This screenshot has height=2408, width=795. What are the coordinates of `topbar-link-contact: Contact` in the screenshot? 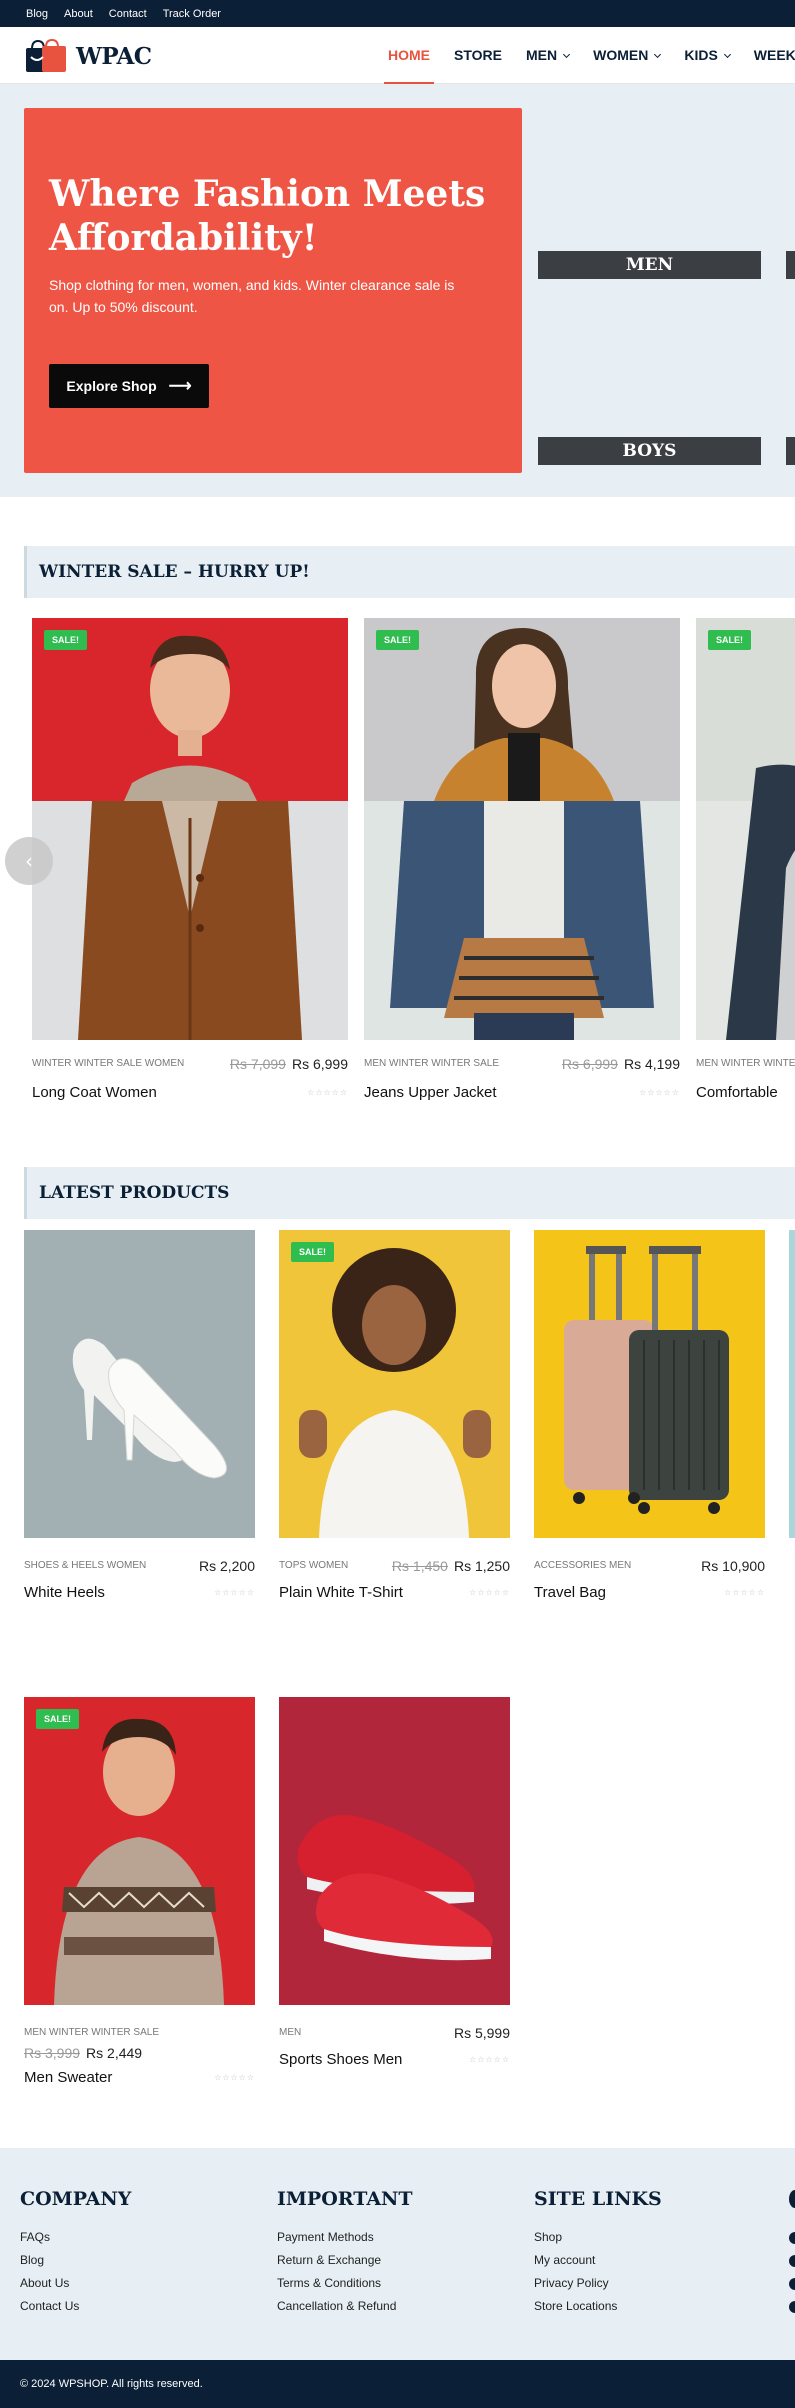 It's located at (128, 14).